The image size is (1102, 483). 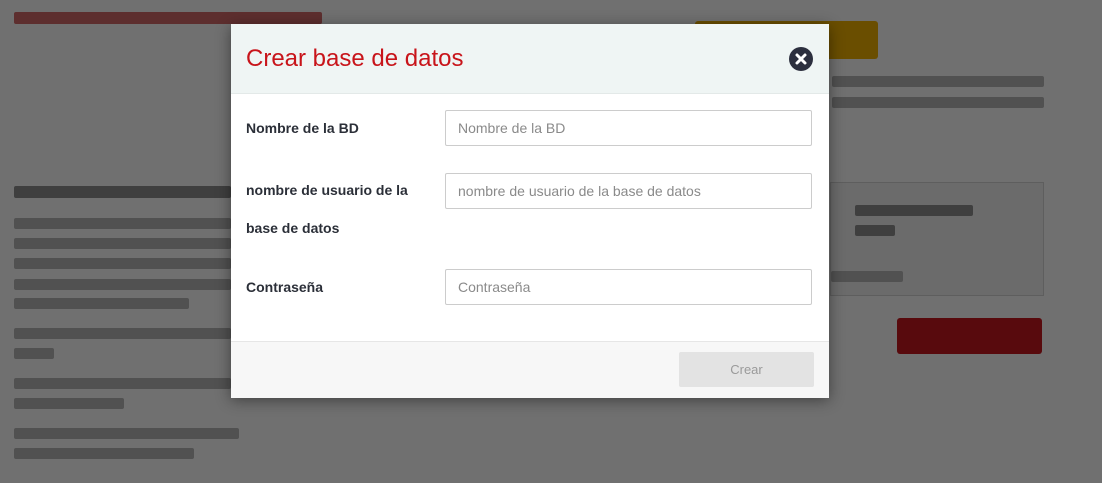 I want to click on database-name-label: Nombre de la BD, so click(x=302, y=128).